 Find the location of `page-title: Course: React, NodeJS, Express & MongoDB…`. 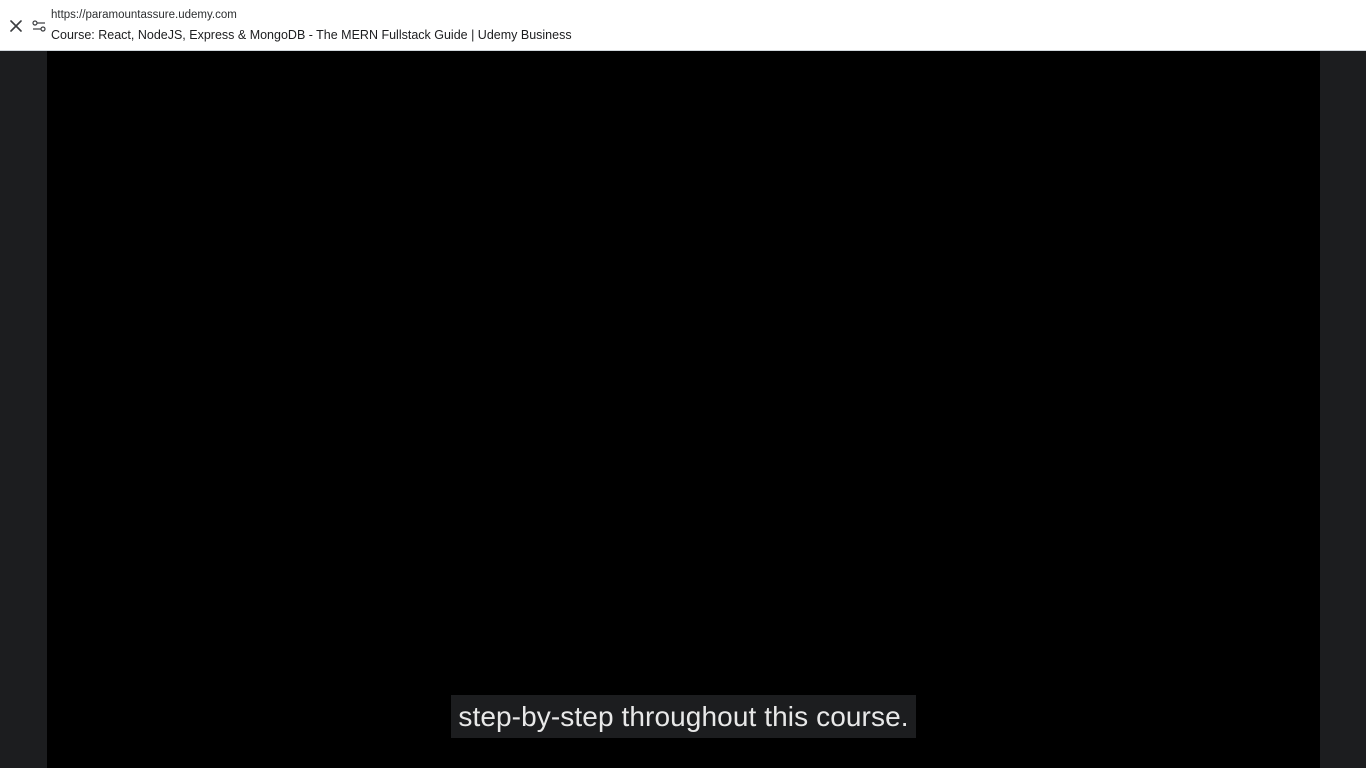

page-title: Course: React, NodeJS, Express & MongoDB… is located at coordinates (311, 35).